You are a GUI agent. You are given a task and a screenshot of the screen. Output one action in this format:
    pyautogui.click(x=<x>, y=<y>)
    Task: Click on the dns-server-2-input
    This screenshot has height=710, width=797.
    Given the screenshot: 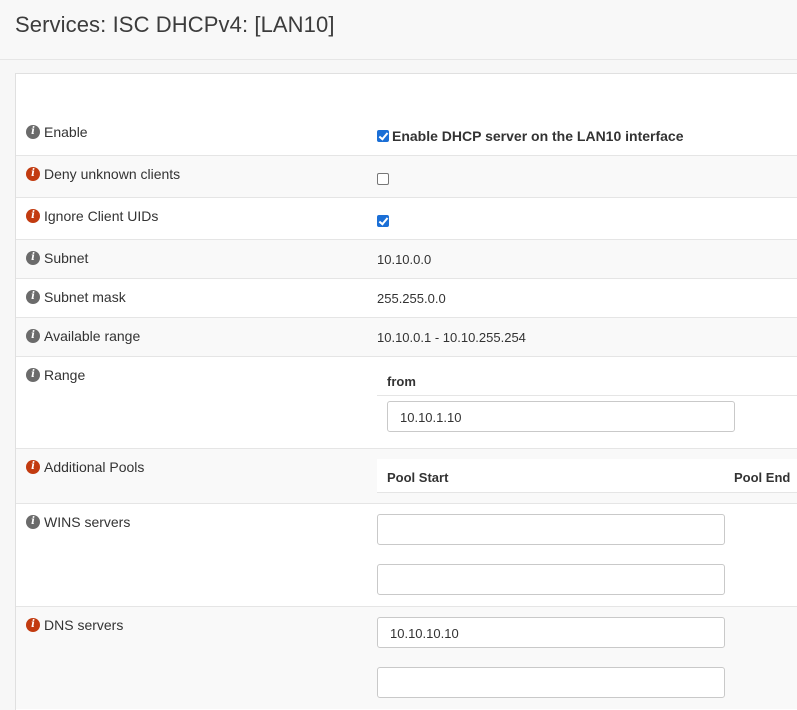 What is the action you would take?
    pyautogui.click(x=551, y=682)
    